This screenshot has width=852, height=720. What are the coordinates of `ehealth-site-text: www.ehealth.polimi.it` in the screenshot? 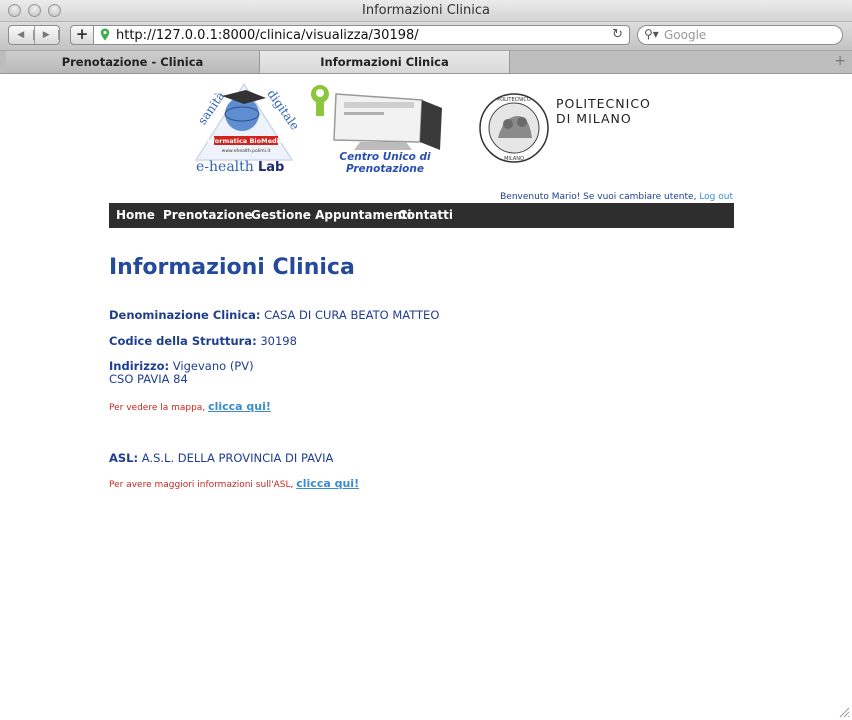 It's located at (246, 151).